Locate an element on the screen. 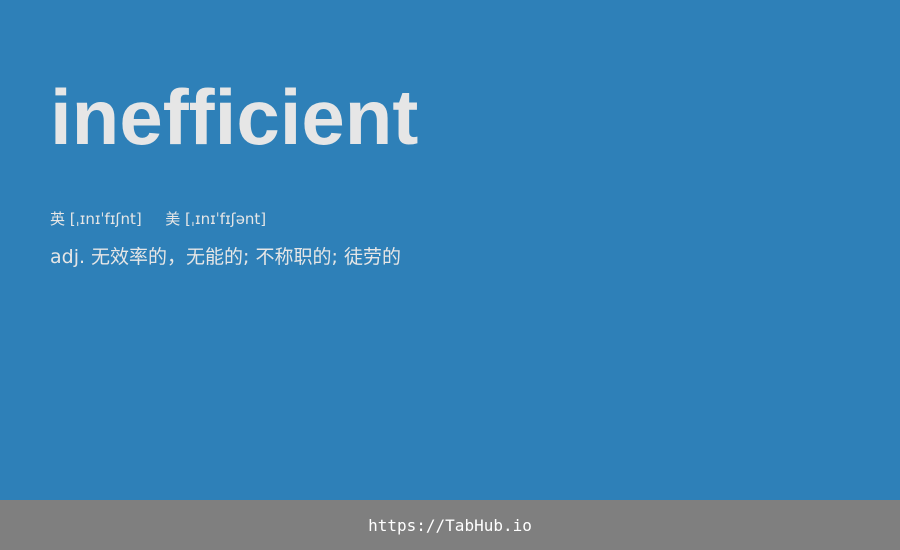 This screenshot has width=900, height=550. headword: inefficient is located at coordinates (234, 117).